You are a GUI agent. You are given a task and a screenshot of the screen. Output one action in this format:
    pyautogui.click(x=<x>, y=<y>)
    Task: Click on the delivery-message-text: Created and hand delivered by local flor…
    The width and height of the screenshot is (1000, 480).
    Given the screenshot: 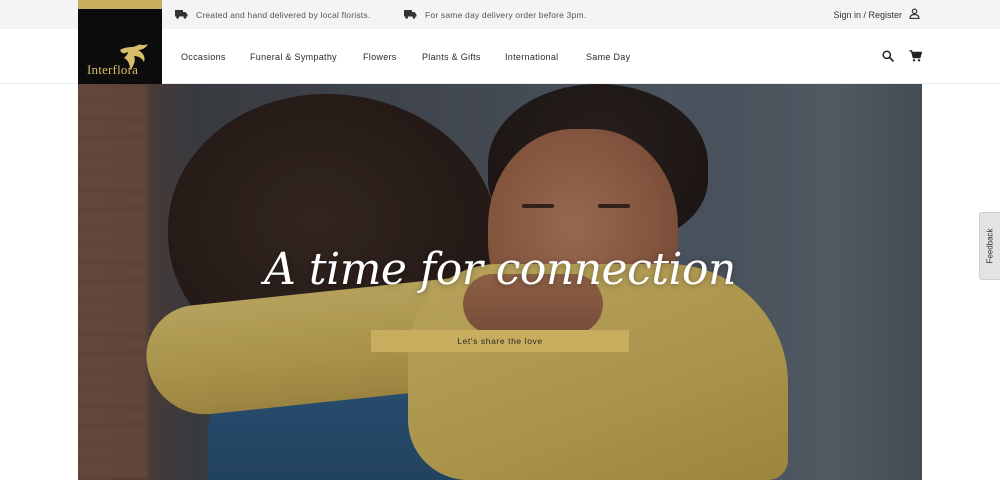 What is the action you would take?
    pyautogui.click(x=283, y=14)
    